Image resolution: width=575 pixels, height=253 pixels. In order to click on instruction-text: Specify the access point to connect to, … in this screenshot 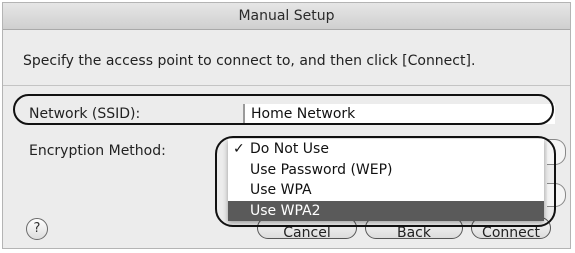, I will do `click(249, 61)`.